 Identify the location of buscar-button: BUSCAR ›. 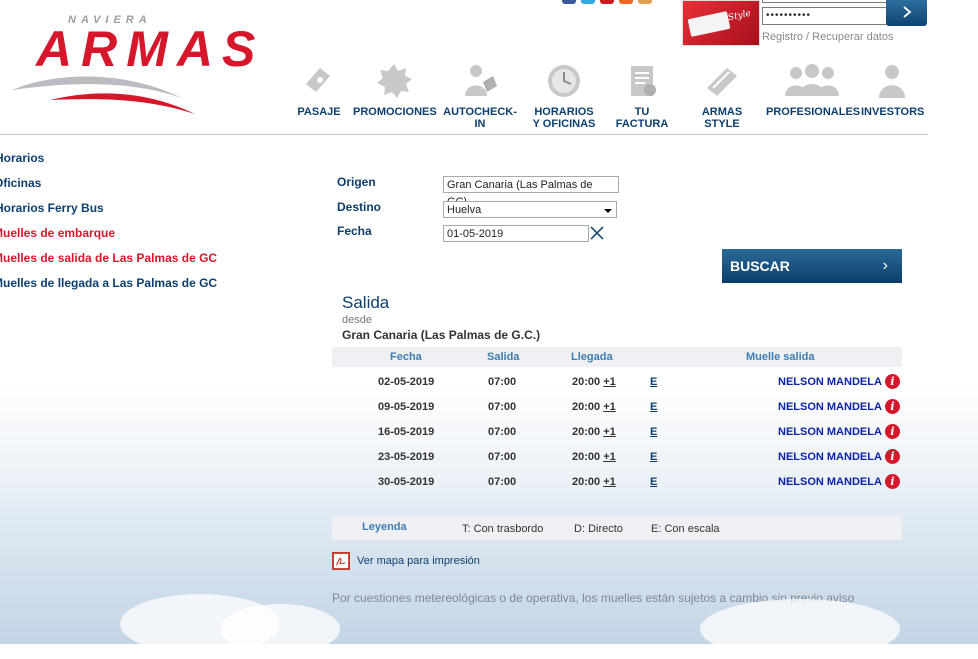
(812, 266).